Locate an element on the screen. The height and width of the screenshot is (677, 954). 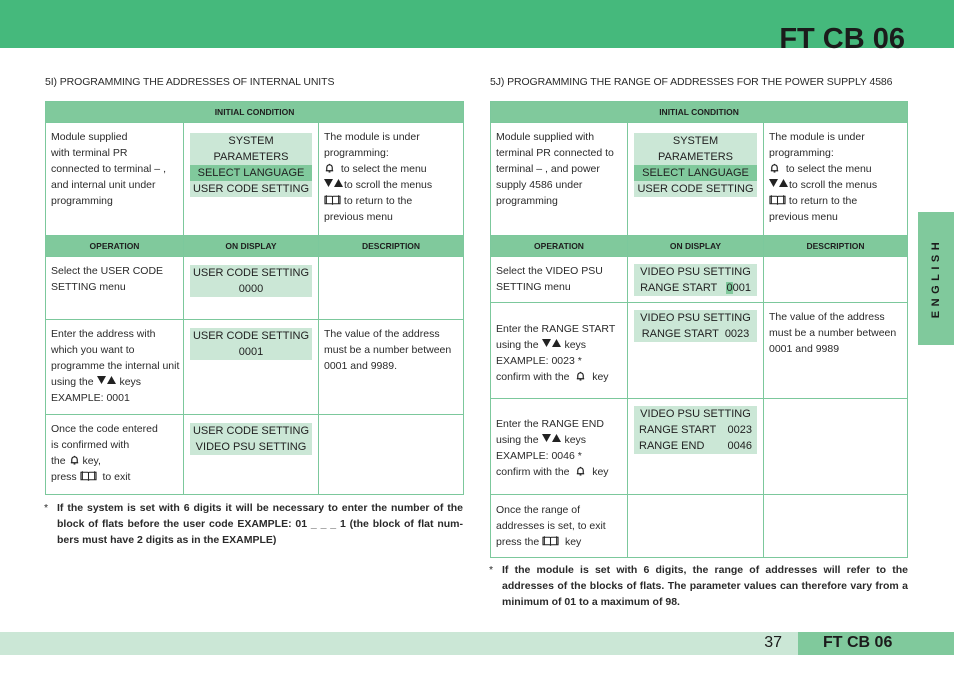
display-line: RANGE END 0046 is located at coordinates (695, 446).